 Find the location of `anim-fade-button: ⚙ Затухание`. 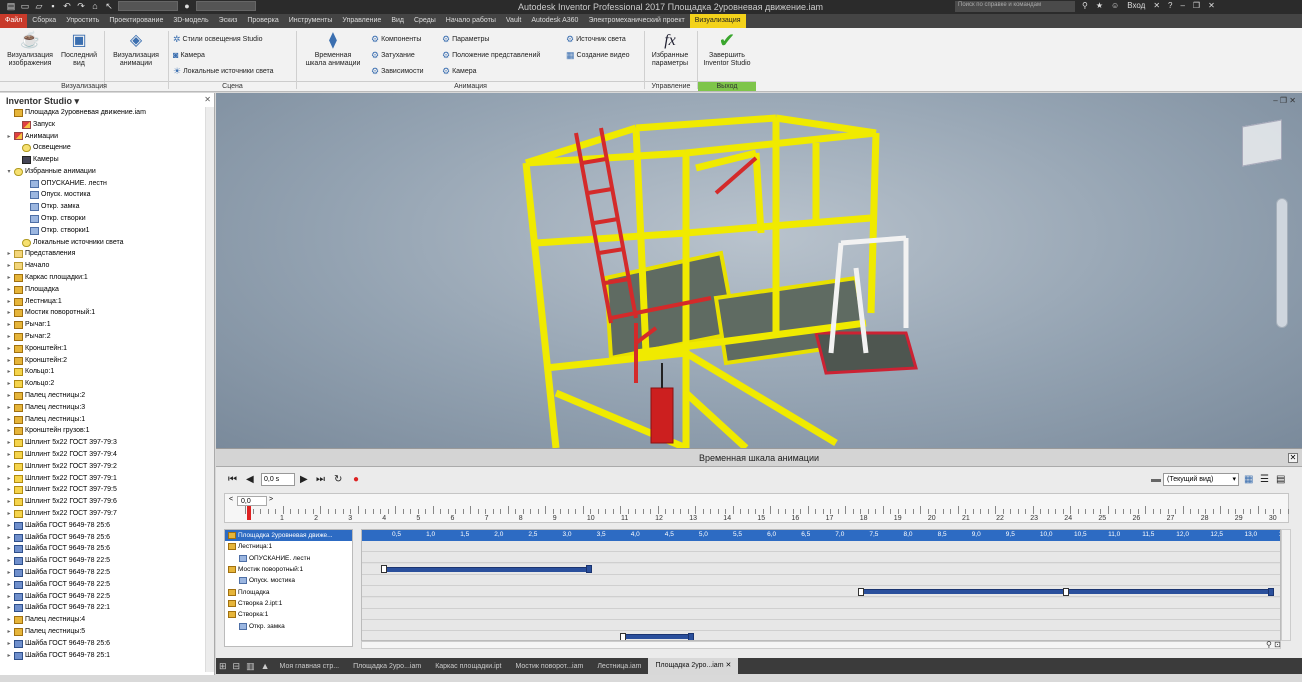

anim-fade-button: ⚙ Затухание is located at coordinates (393, 55).